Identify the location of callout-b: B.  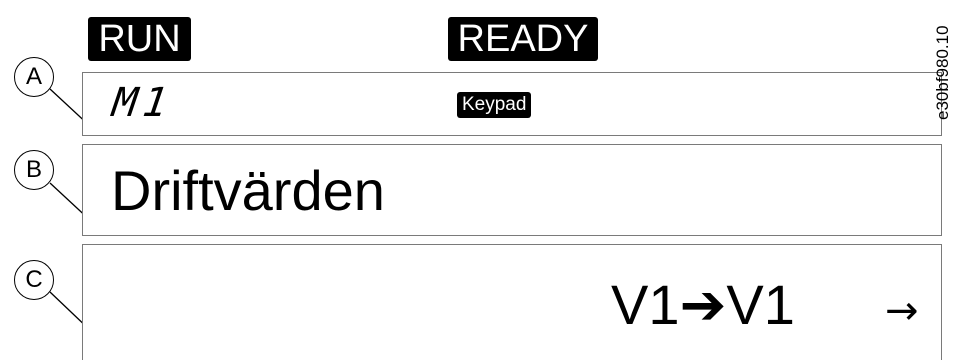
(34, 170).